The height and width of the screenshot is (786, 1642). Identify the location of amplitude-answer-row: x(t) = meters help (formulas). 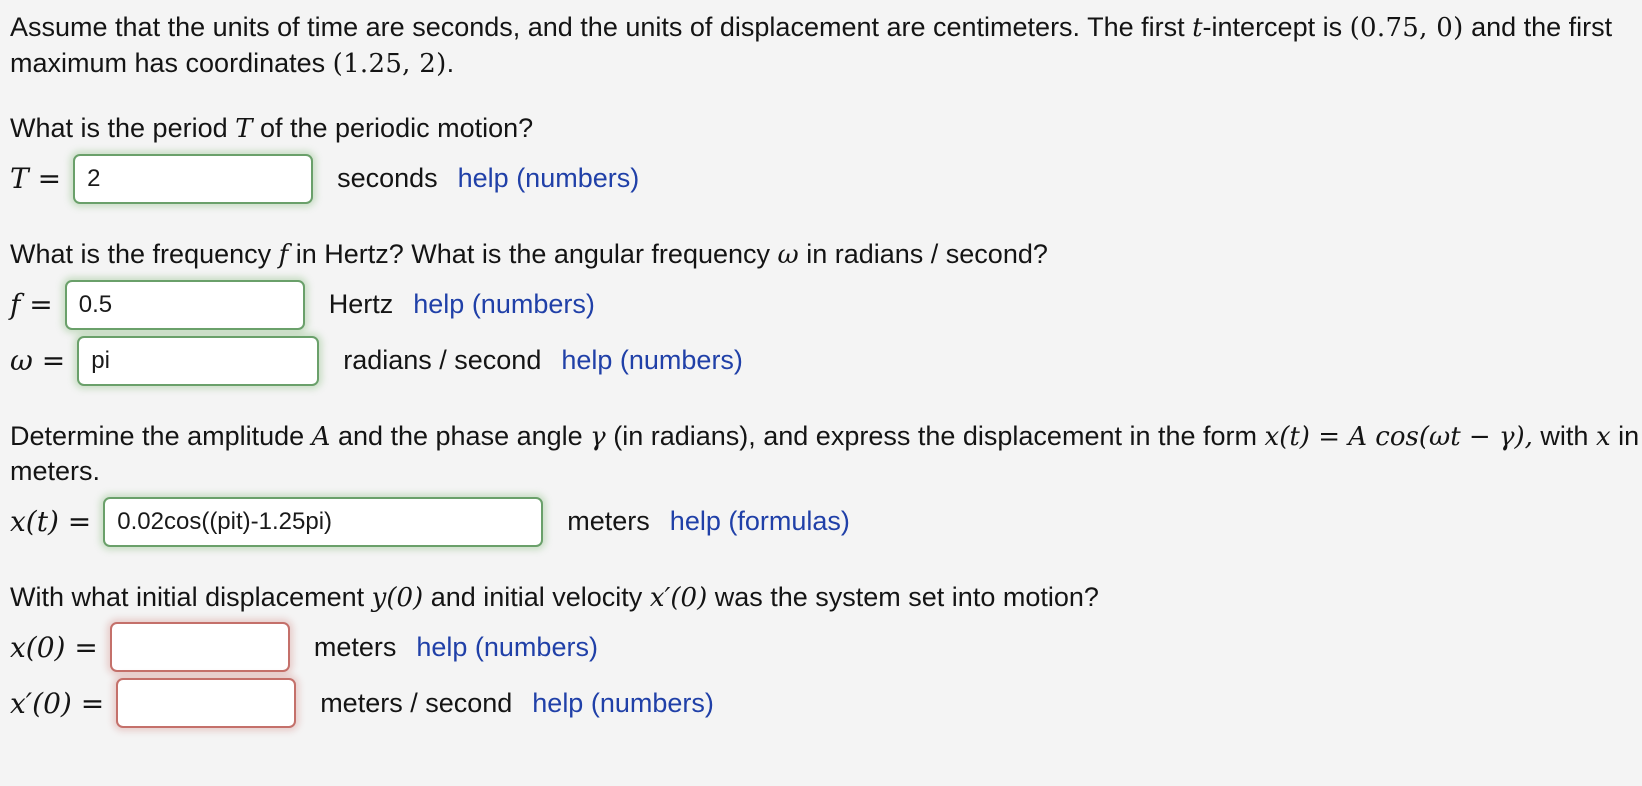
(826, 522).